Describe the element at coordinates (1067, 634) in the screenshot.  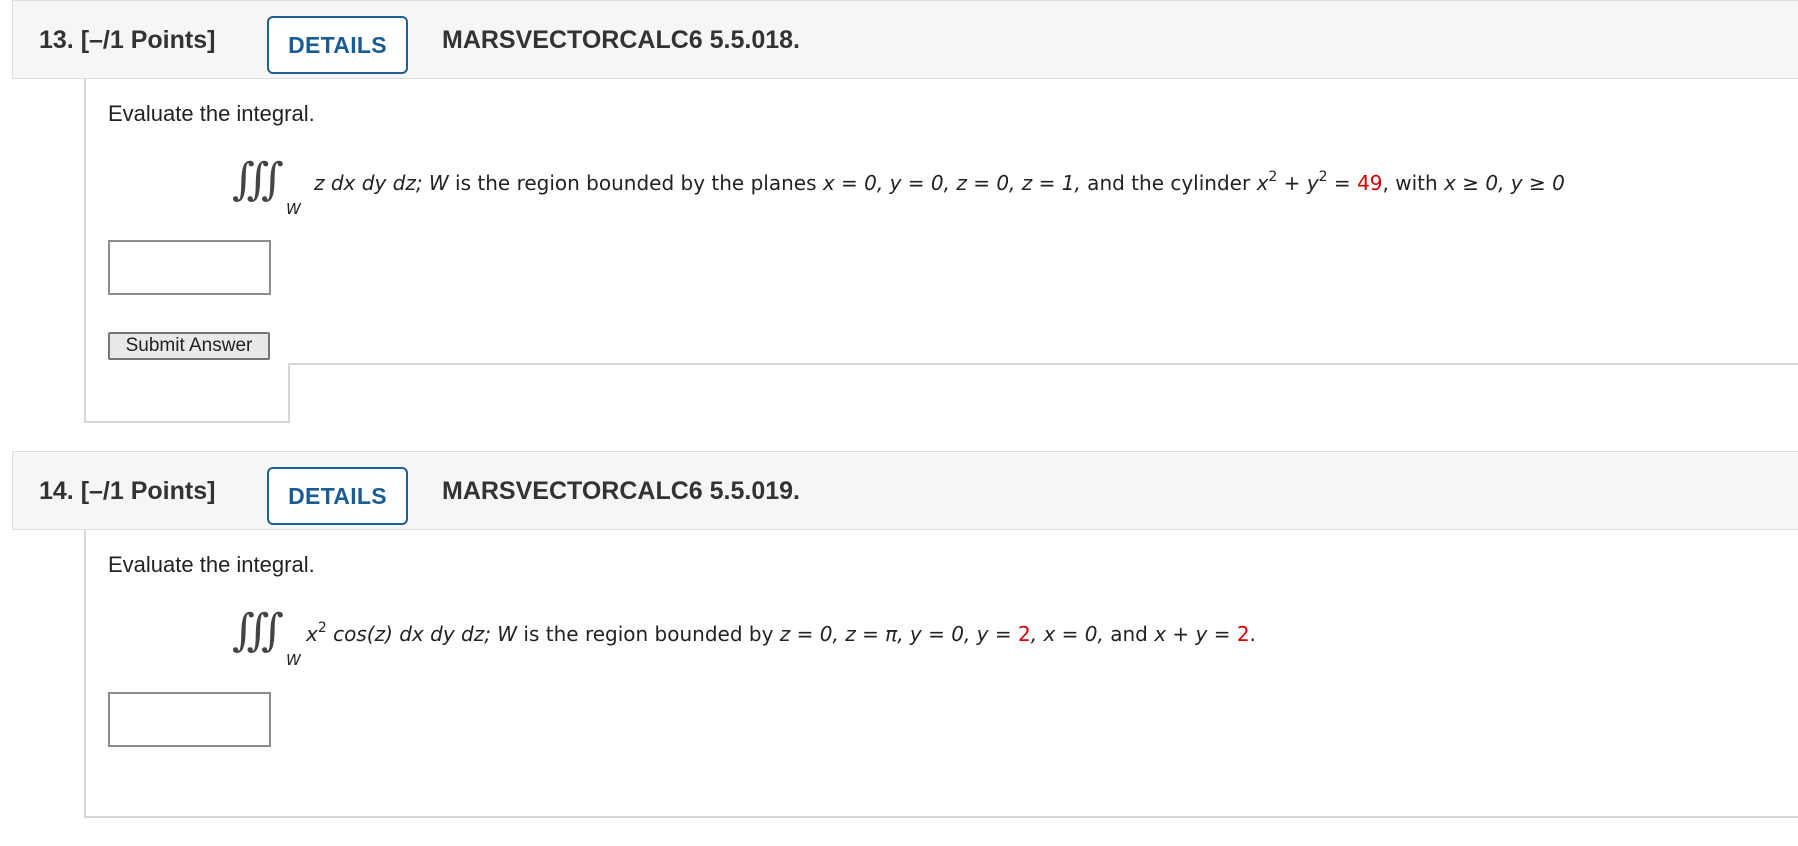
I see `equation-bounds: , x = 0,` at that location.